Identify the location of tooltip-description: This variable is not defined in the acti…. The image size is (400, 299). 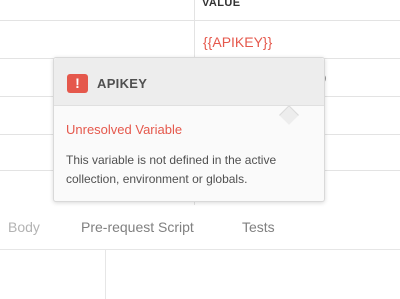
(171, 169).